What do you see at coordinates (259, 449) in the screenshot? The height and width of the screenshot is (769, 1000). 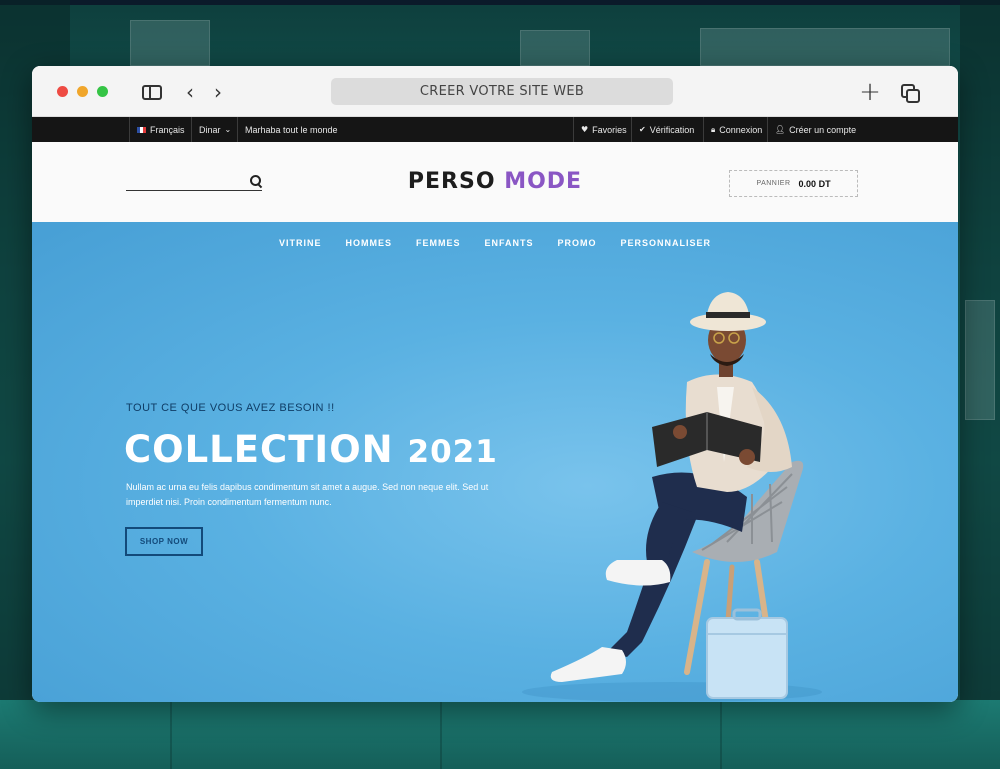 I see `hero-title-text: COLLECTION` at bounding box center [259, 449].